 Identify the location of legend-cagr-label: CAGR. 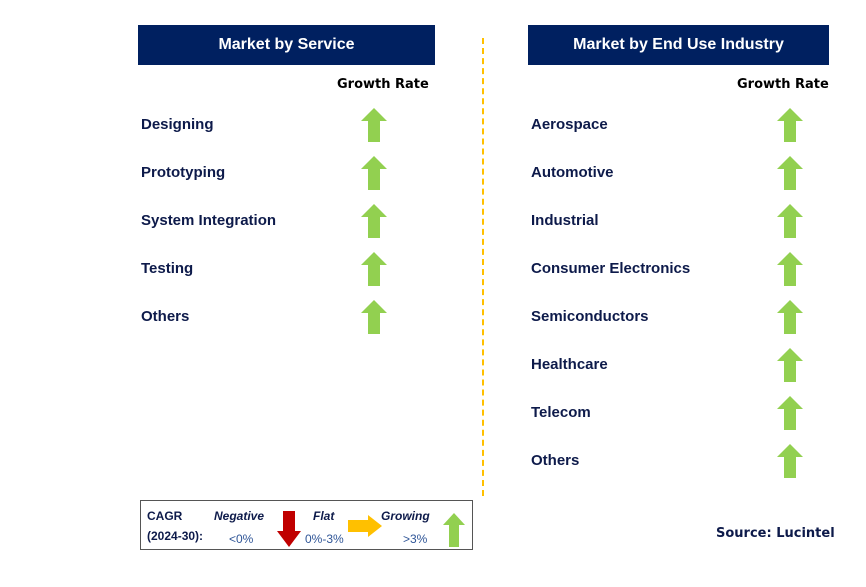
(165, 516).